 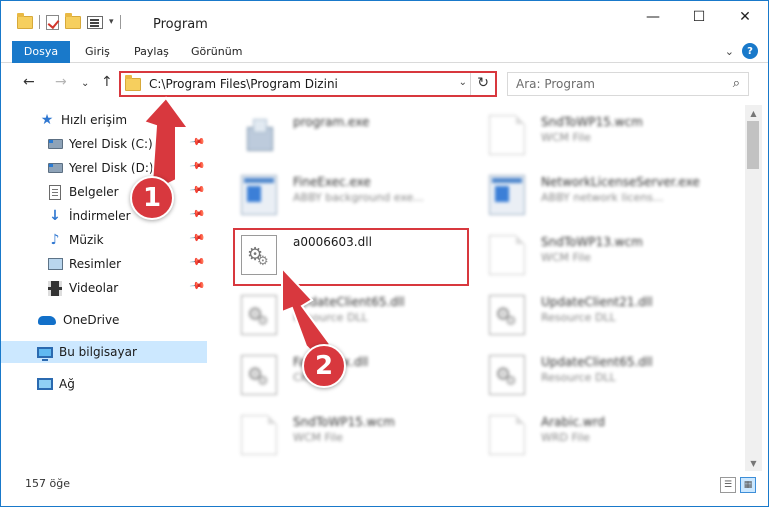 I want to click on sidebar-item-network: Ağ, so click(x=104, y=384).